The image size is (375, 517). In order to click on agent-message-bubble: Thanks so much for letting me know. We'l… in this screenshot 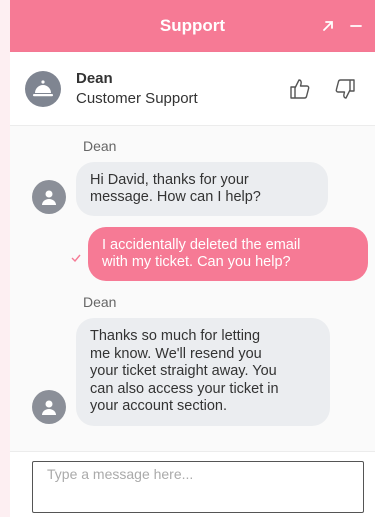, I will do `click(203, 372)`.